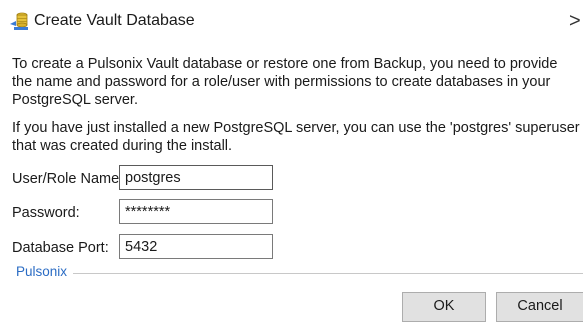  Describe the element at coordinates (68, 179) in the screenshot. I see `user-role-name-label: User/Role Name:` at that location.